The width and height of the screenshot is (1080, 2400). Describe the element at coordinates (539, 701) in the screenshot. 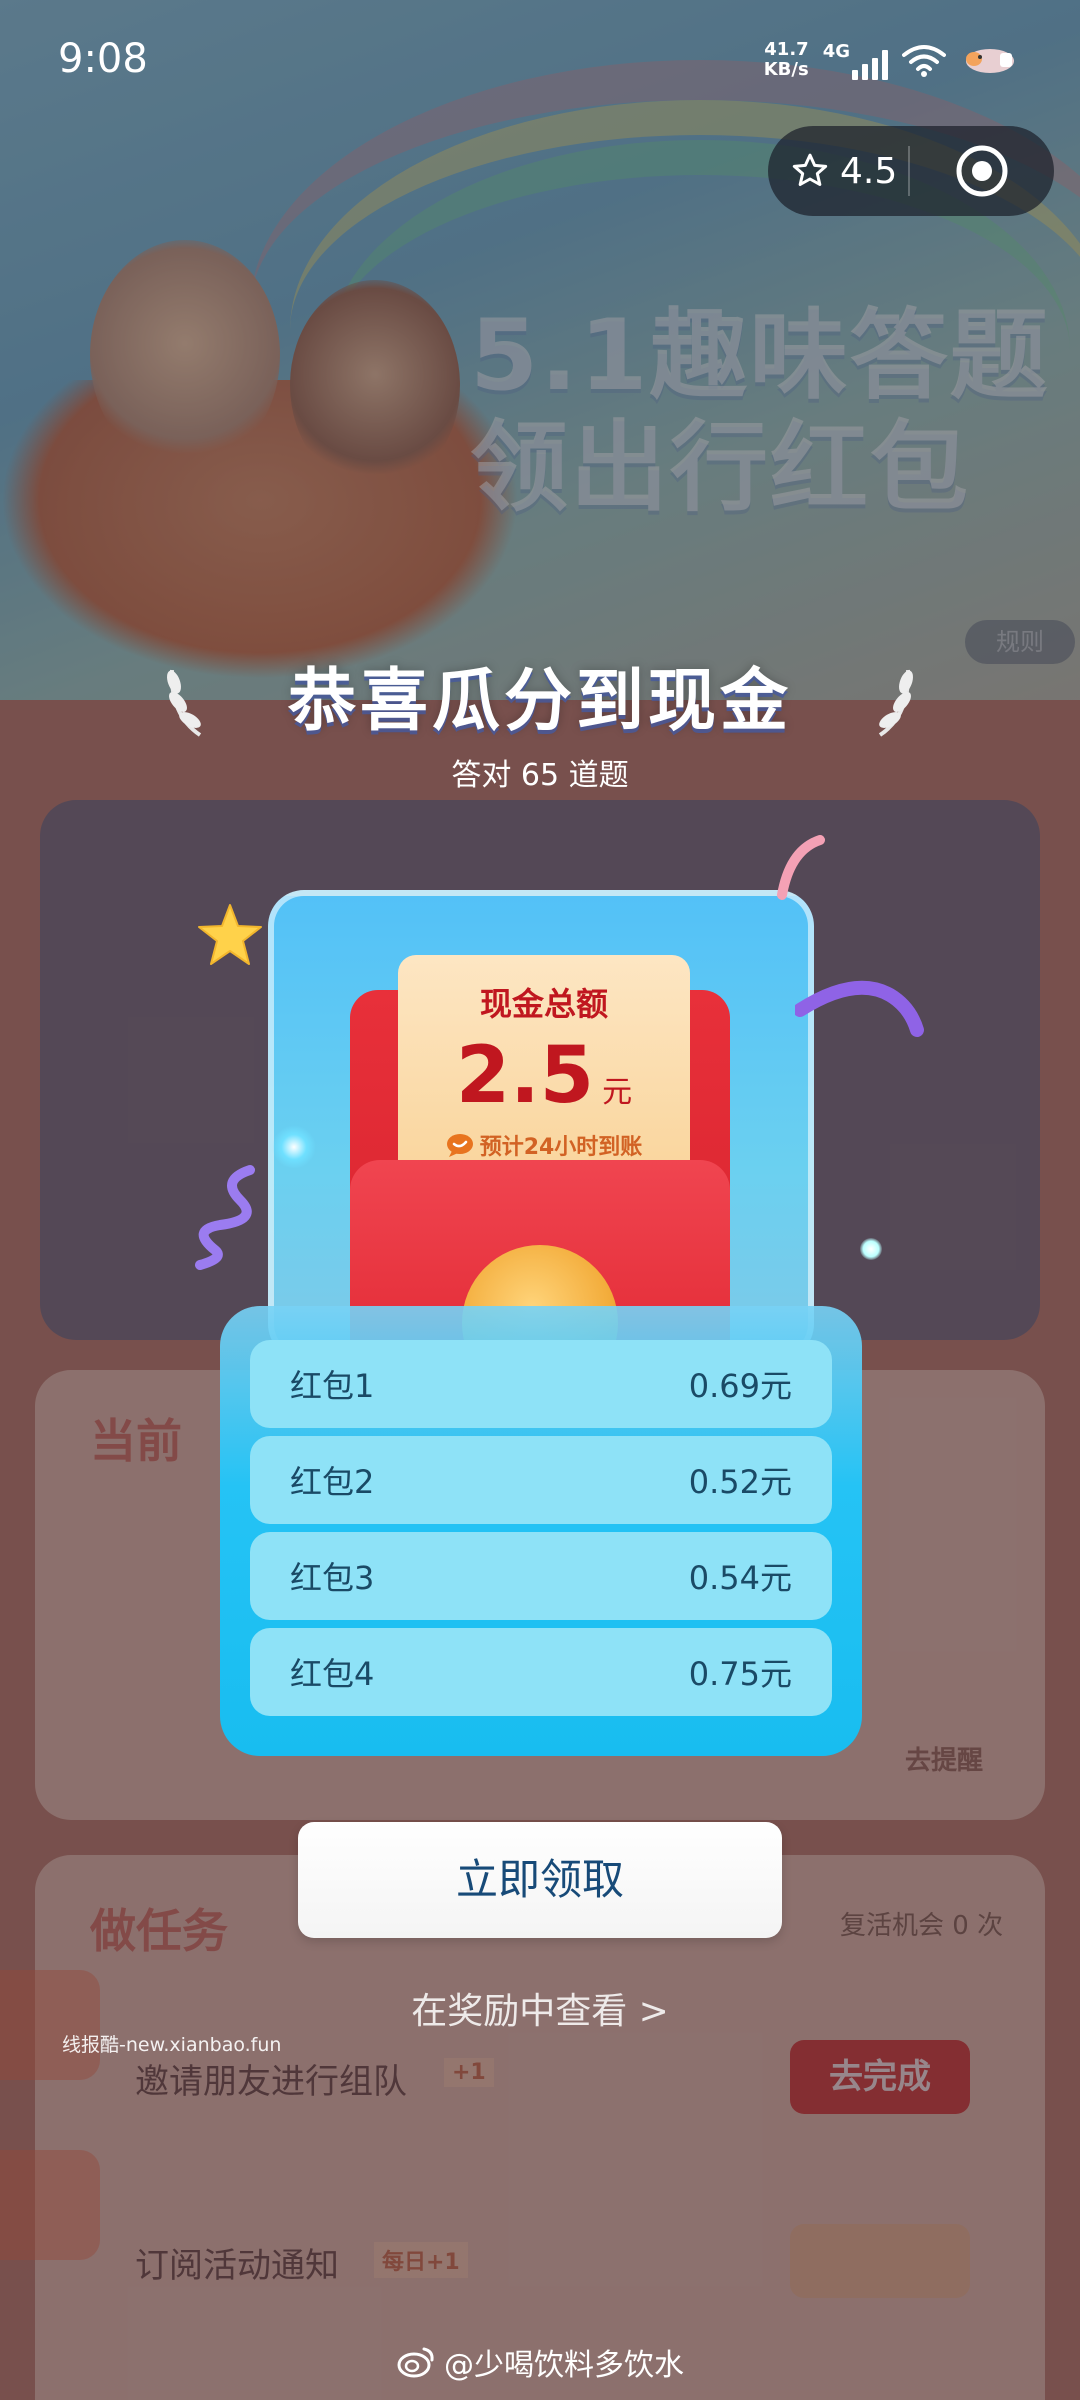

I see `modal-title: 恭喜瓜分到现金` at that location.